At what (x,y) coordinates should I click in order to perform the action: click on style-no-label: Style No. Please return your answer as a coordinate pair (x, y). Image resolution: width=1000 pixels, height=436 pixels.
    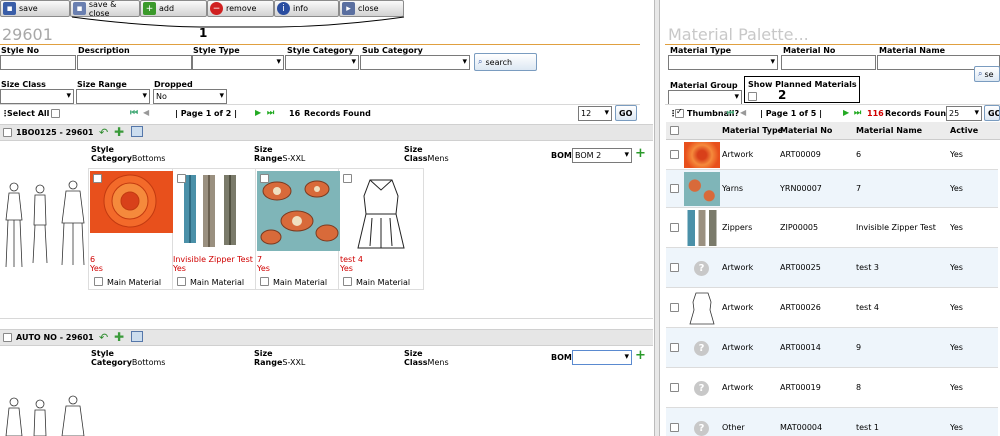
    Looking at the image, I should click on (20, 50).